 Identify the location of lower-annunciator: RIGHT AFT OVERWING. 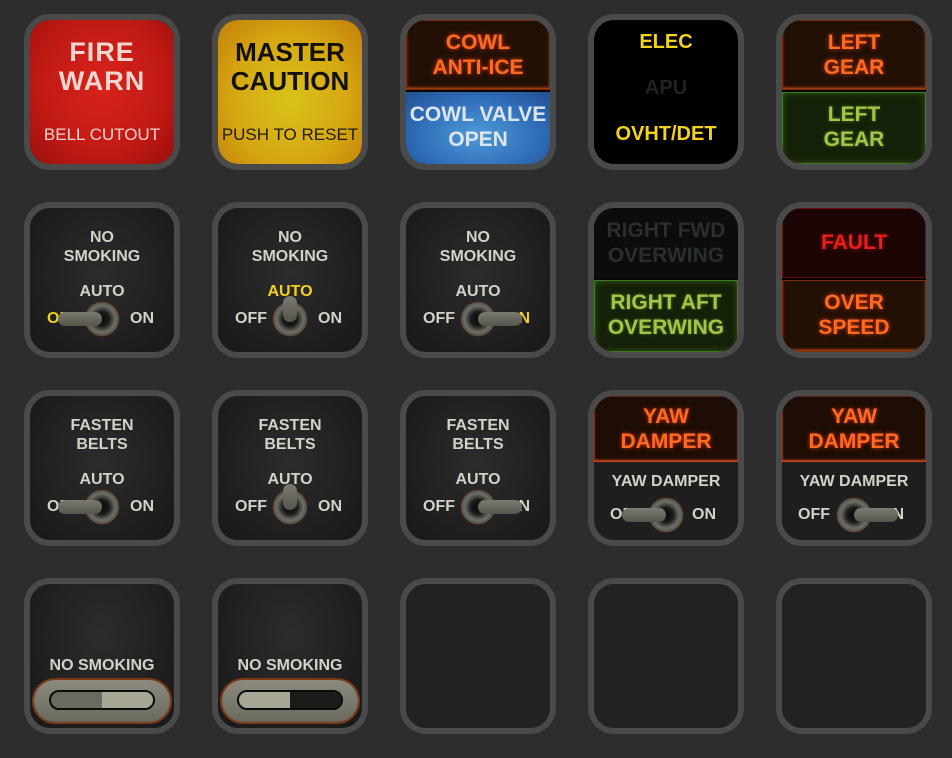
(666, 316).